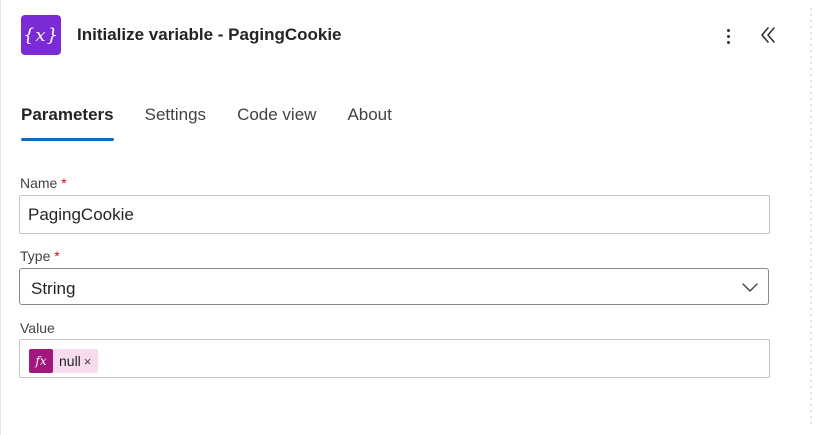  I want to click on name-value: PagingCookie, so click(81, 214).